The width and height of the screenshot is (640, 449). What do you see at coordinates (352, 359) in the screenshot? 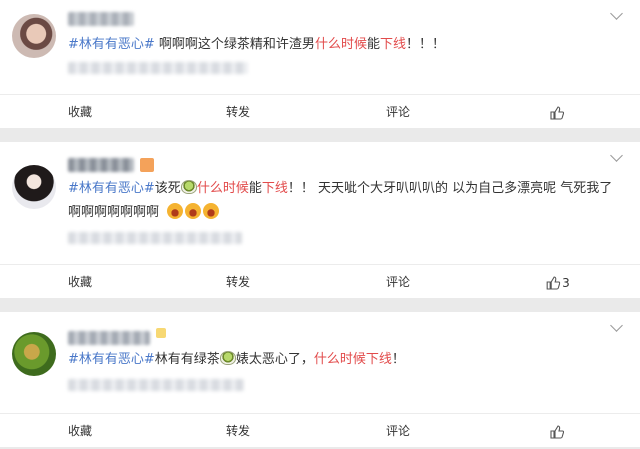
I see `highlight-text: 什么时候下线` at bounding box center [352, 359].